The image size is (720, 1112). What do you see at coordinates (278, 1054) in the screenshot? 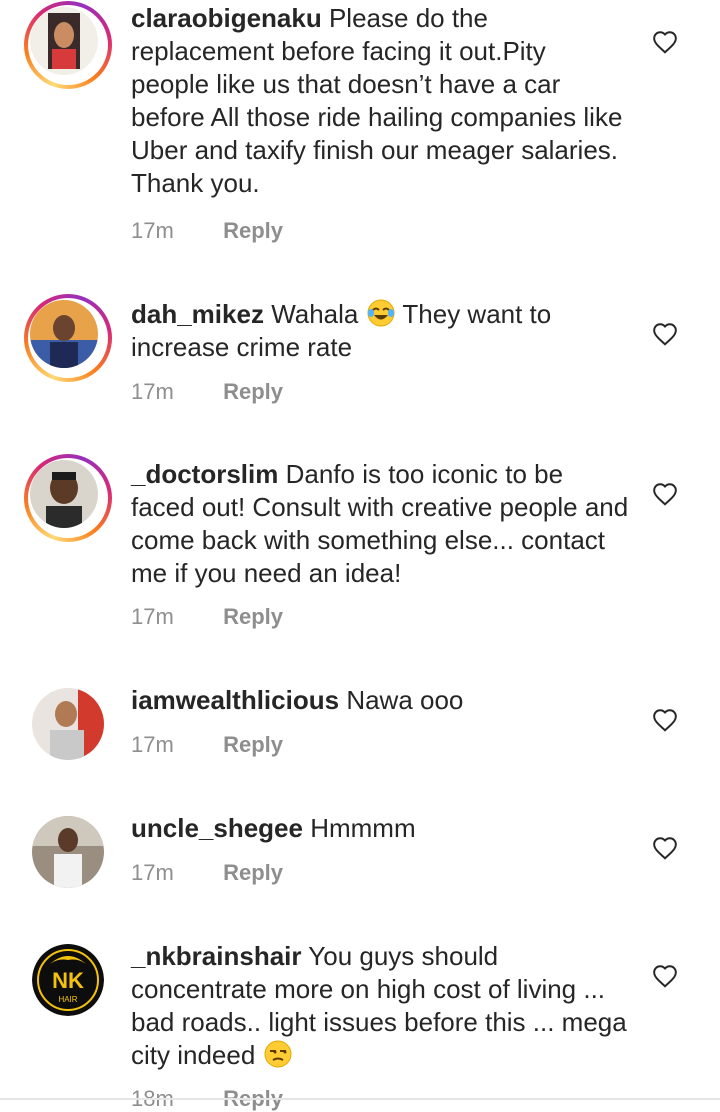
I see `unamused-face-icon` at bounding box center [278, 1054].